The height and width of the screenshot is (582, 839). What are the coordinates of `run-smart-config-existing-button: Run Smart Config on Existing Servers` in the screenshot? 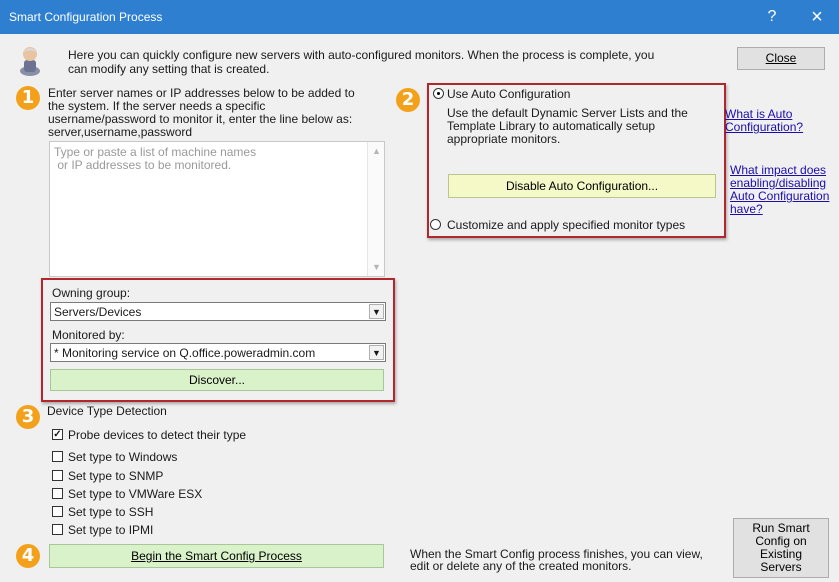 It's located at (781, 548).